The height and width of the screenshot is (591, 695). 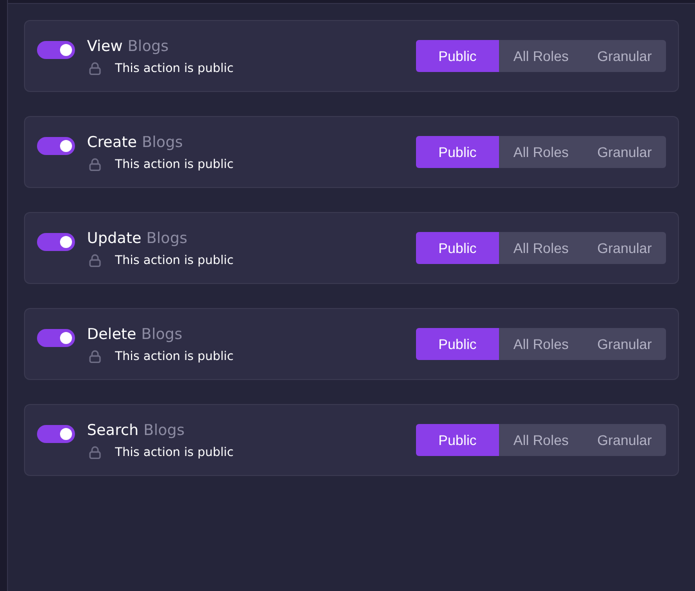 I want to click on action-name: Create, so click(x=112, y=142).